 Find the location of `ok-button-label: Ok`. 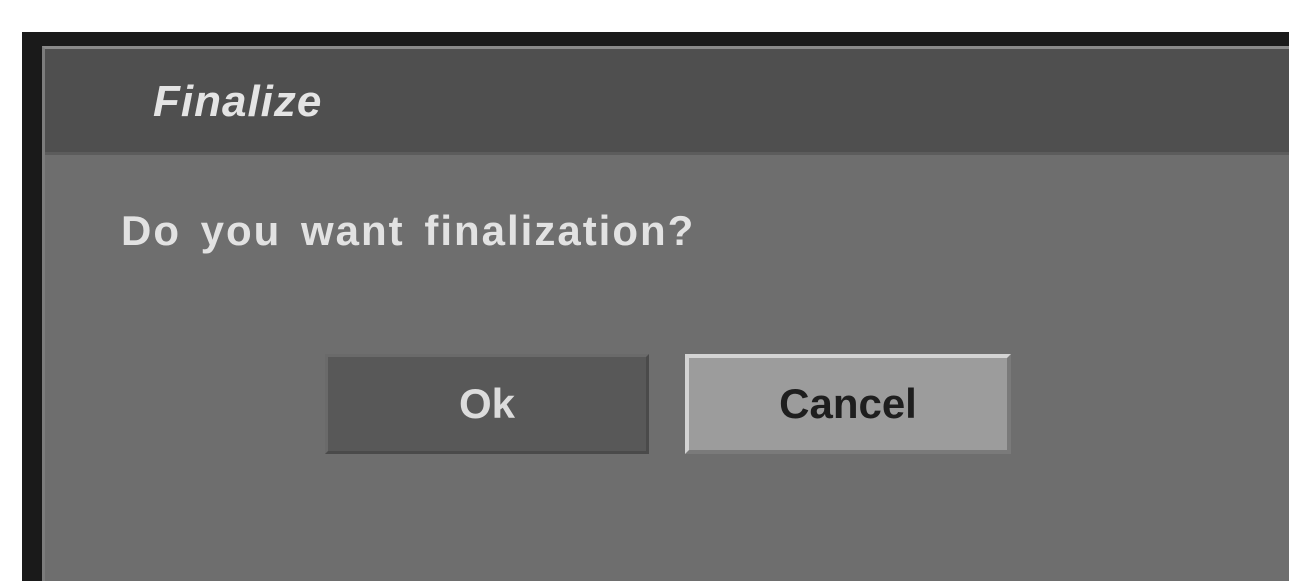

ok-button-label: Ok is located at coordinates (487, 403).